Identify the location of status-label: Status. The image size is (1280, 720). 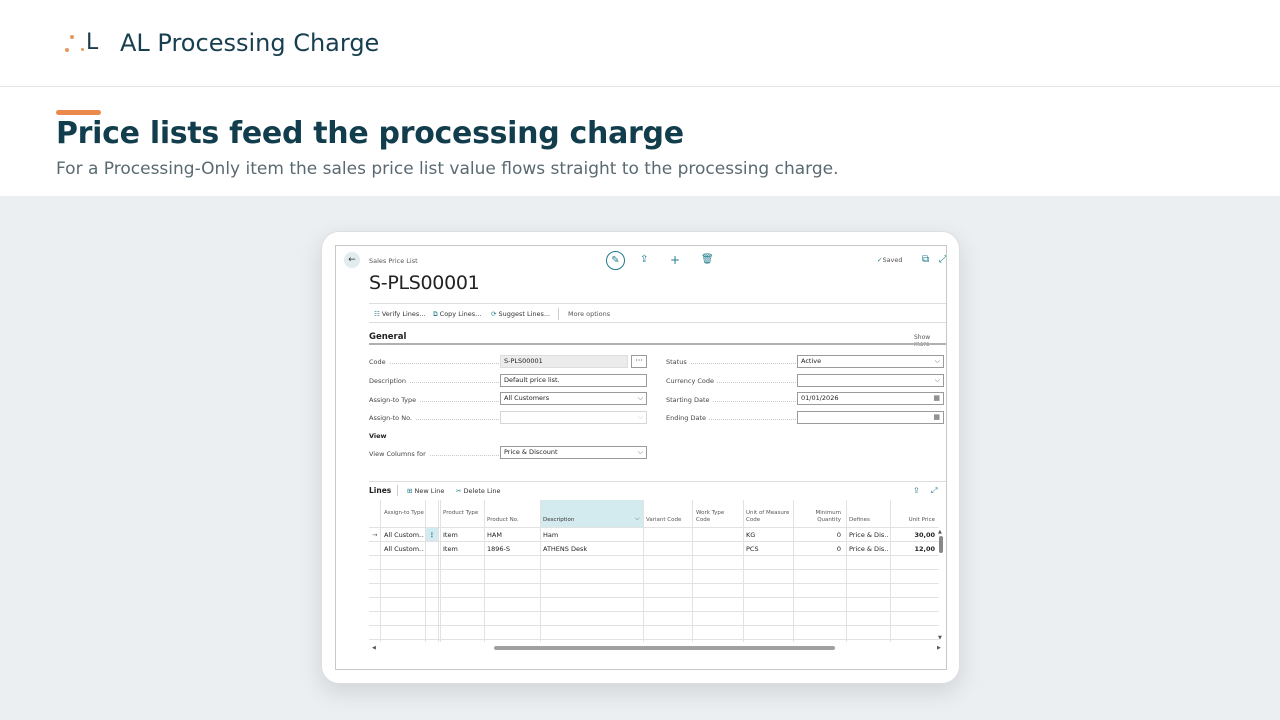
(731, 362).